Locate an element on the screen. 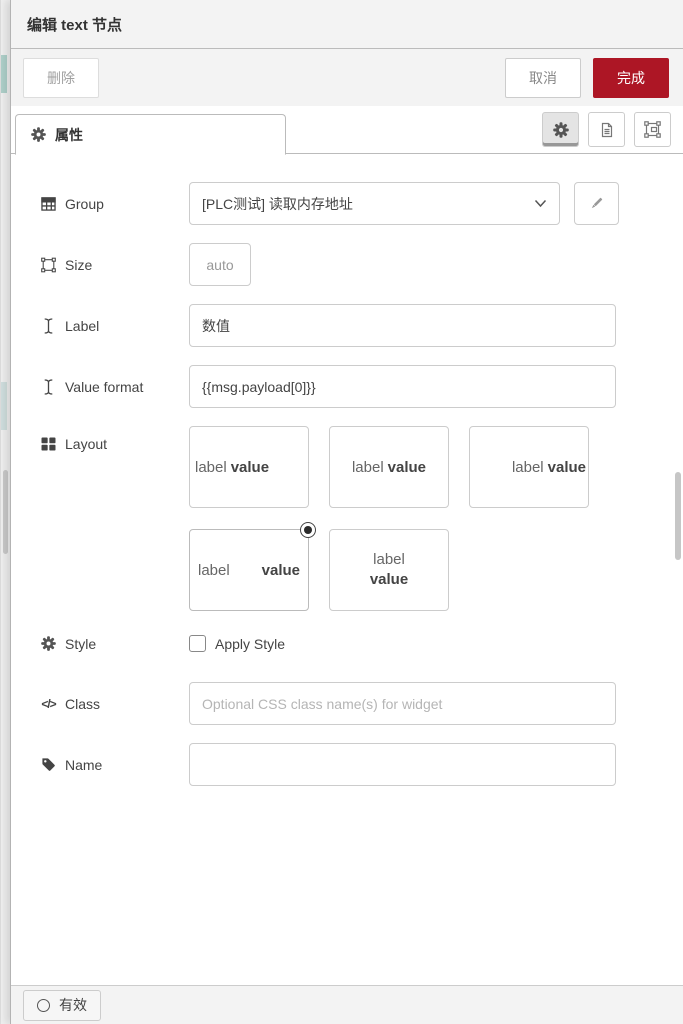 The image size is (683, 1024). value-format-label-wrap: Value format is located at coordinates (115, 387).